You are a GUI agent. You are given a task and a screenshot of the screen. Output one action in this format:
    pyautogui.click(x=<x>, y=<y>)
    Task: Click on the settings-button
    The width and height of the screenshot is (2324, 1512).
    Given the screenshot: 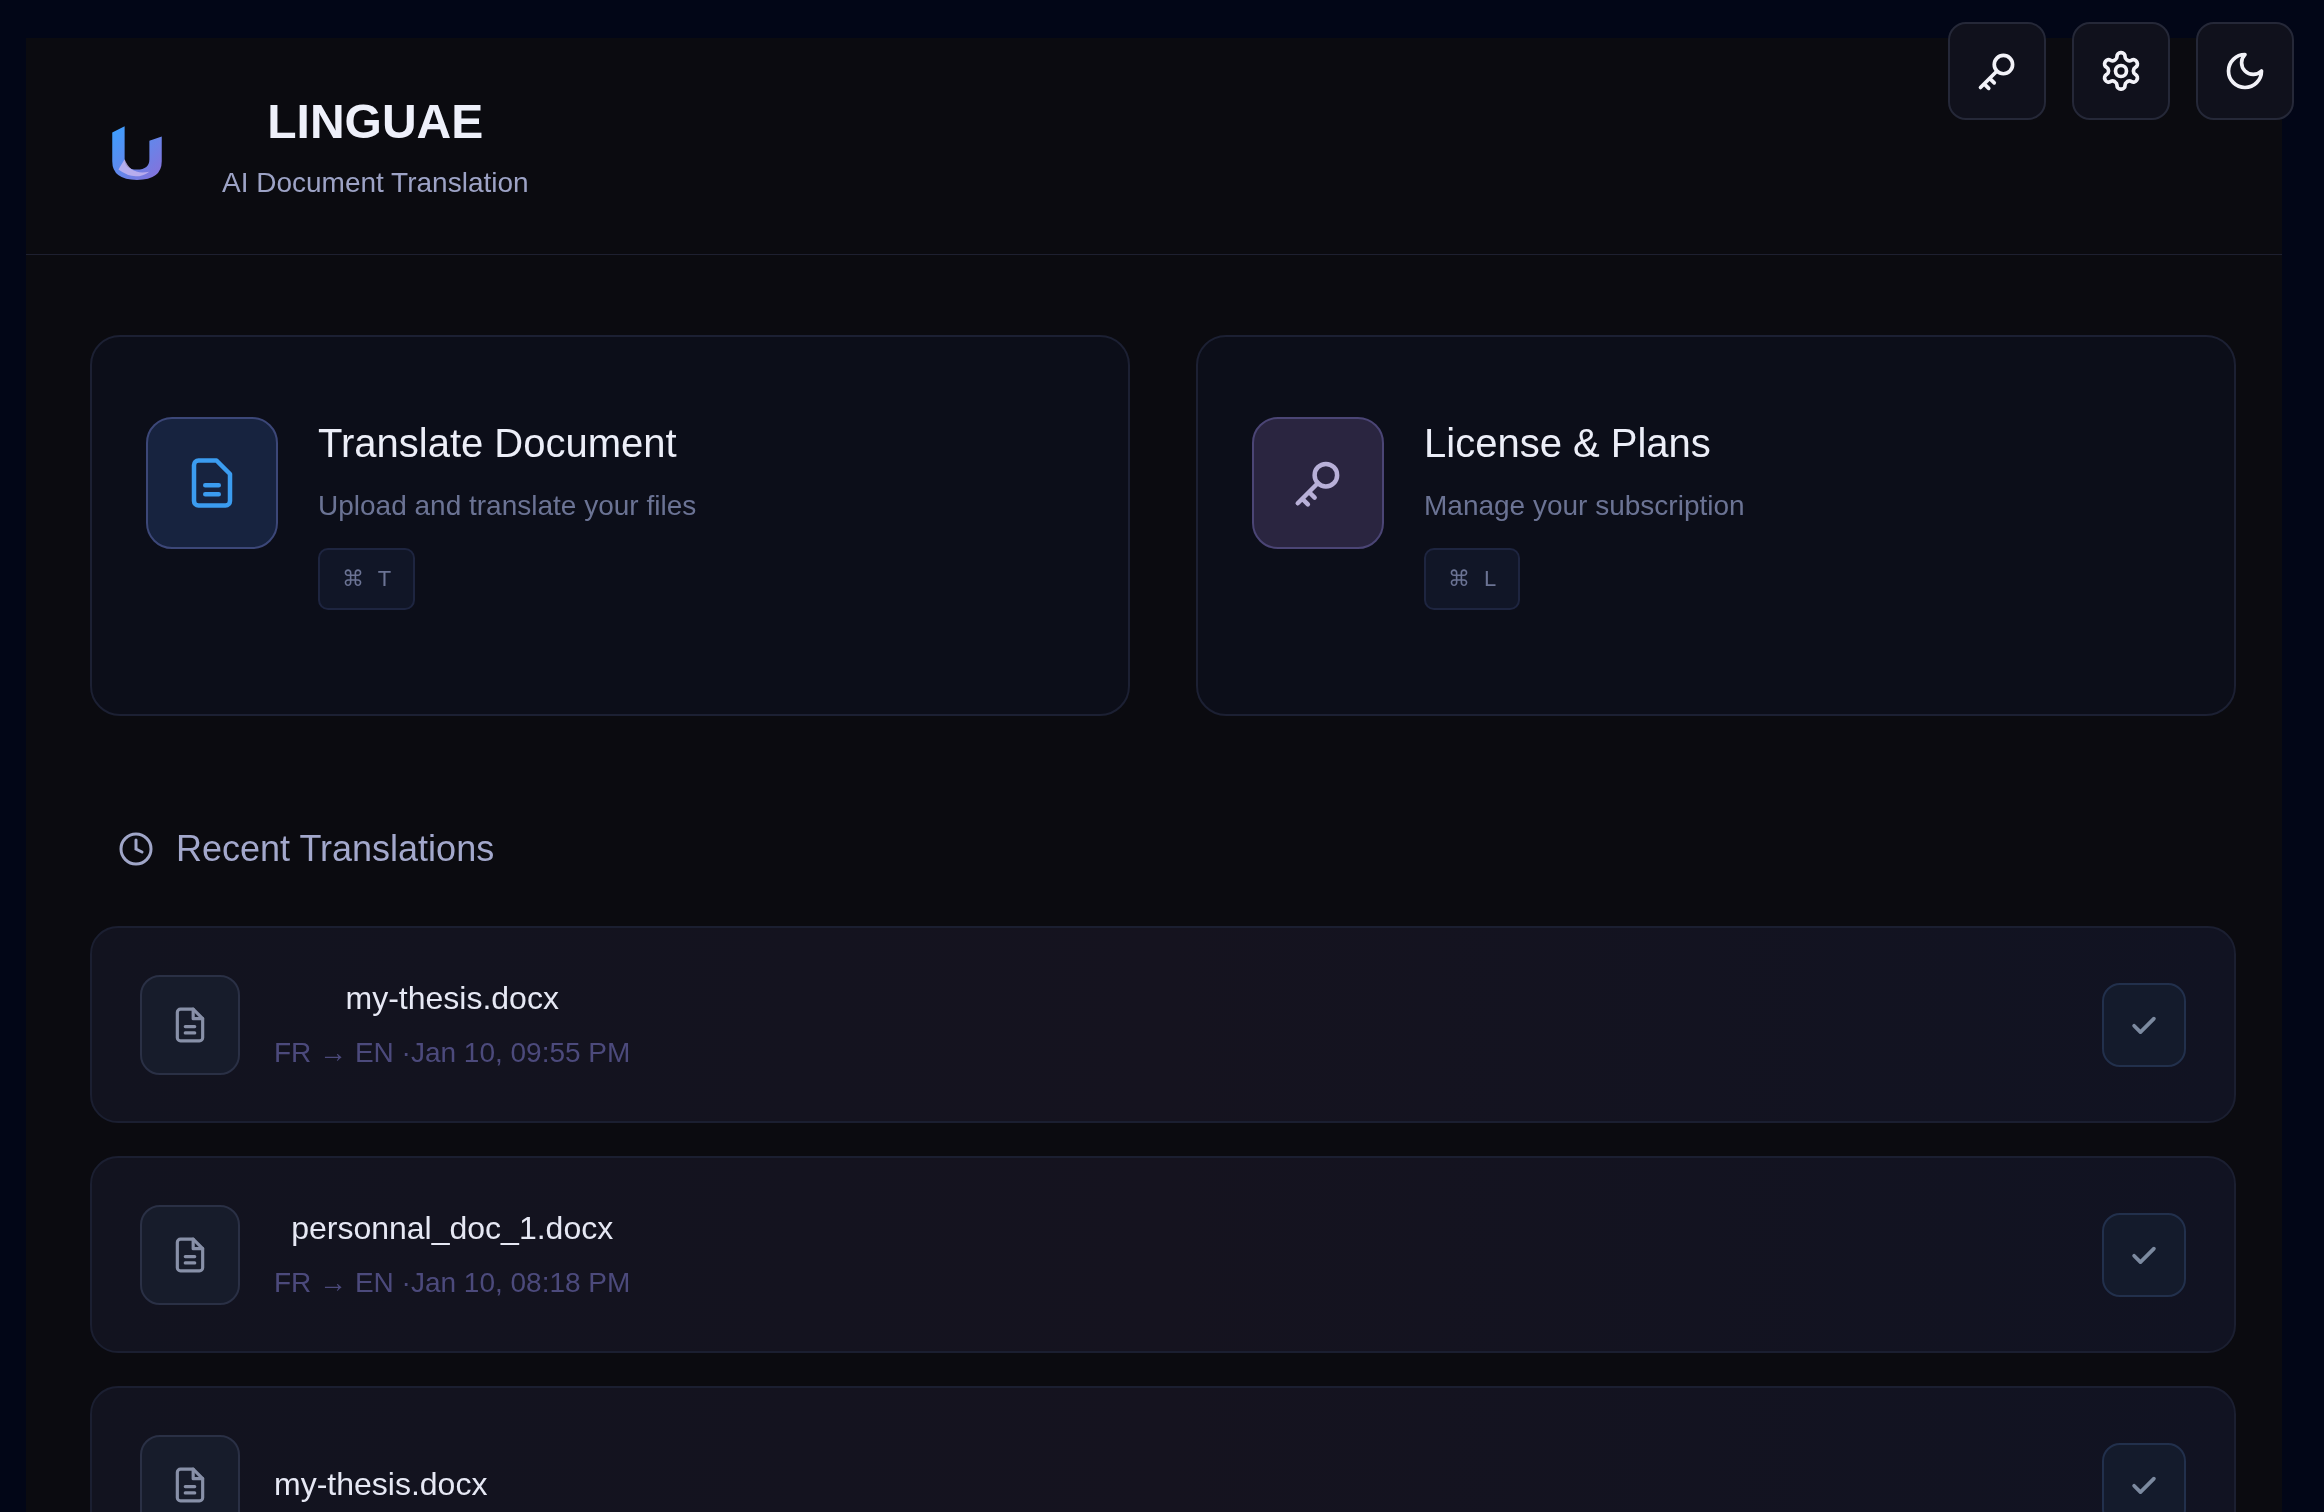 What is the action you would take?
    pyautogui.click(x=2121, y=71)
    